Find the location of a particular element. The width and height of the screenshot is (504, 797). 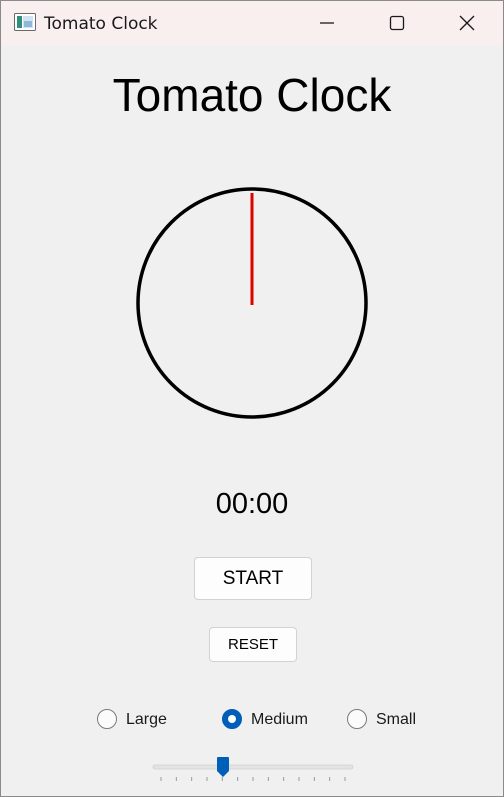

radio-small-circle is located at coordinates (357, 719).